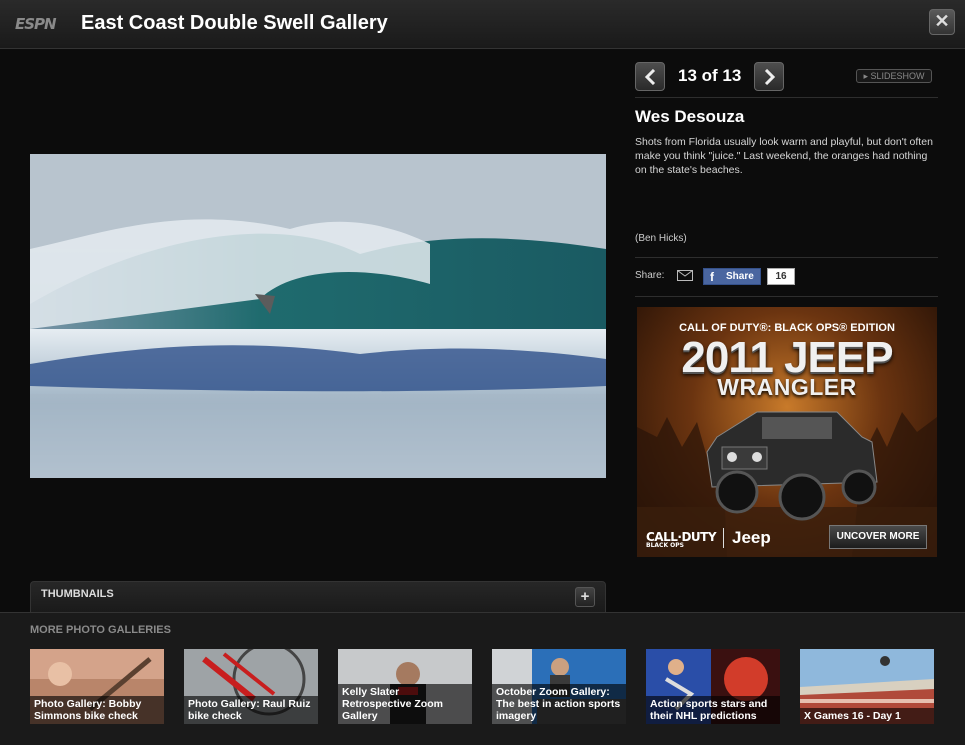 This screenshot has height=745, width=965. What do you see at coordinates (482, 24) in the screenshot?
I see `gallery-header: ESPN East Coast Double Swell Gallery ✕` at bounding box center [482, 24].